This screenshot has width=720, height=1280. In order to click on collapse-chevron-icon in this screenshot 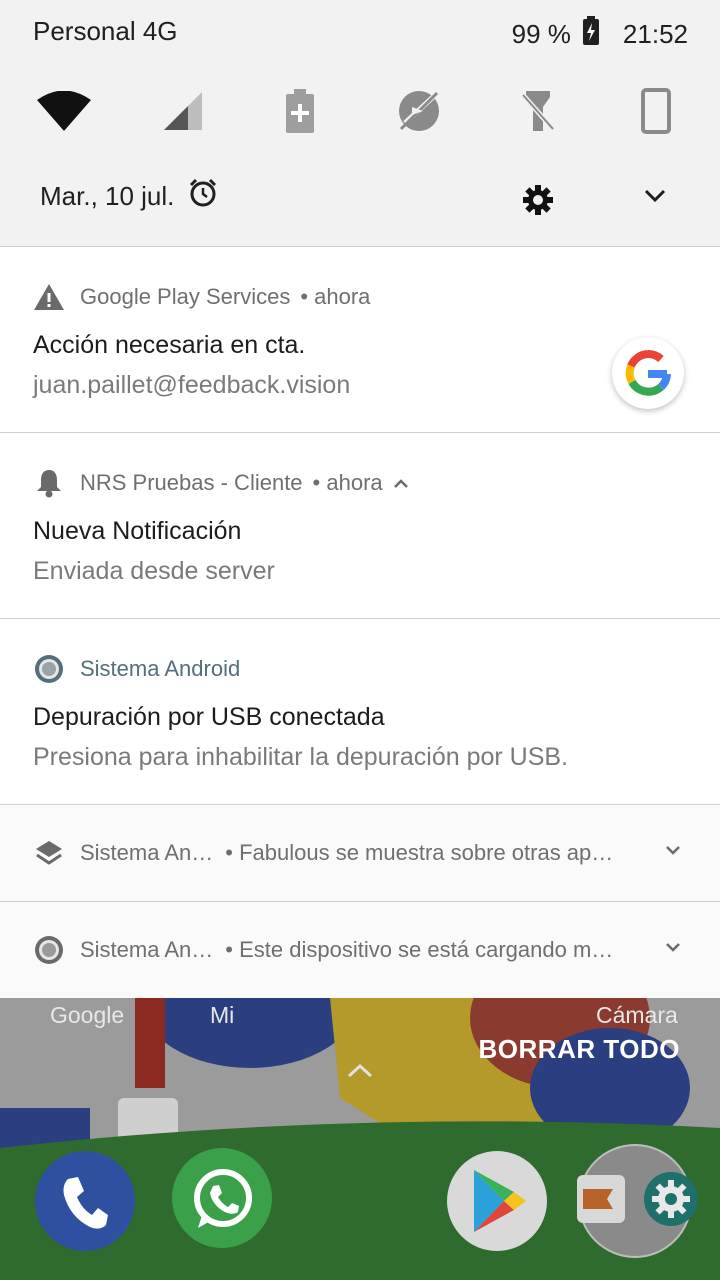, I will do `click(401, 483)`.